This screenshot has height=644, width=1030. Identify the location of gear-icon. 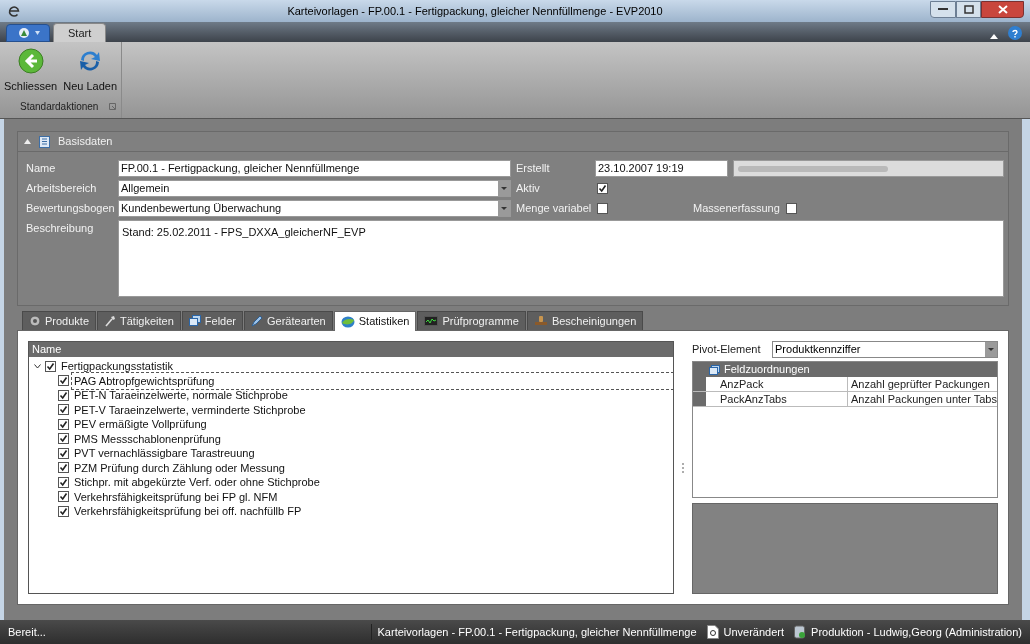
(35, 321).